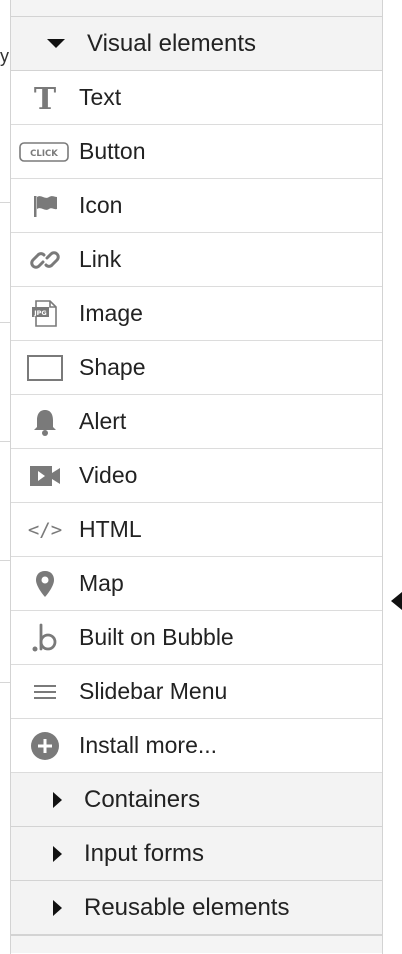 This screenshot has width=402, height=954. I want to click on element-label: Link, so click(100, 259).